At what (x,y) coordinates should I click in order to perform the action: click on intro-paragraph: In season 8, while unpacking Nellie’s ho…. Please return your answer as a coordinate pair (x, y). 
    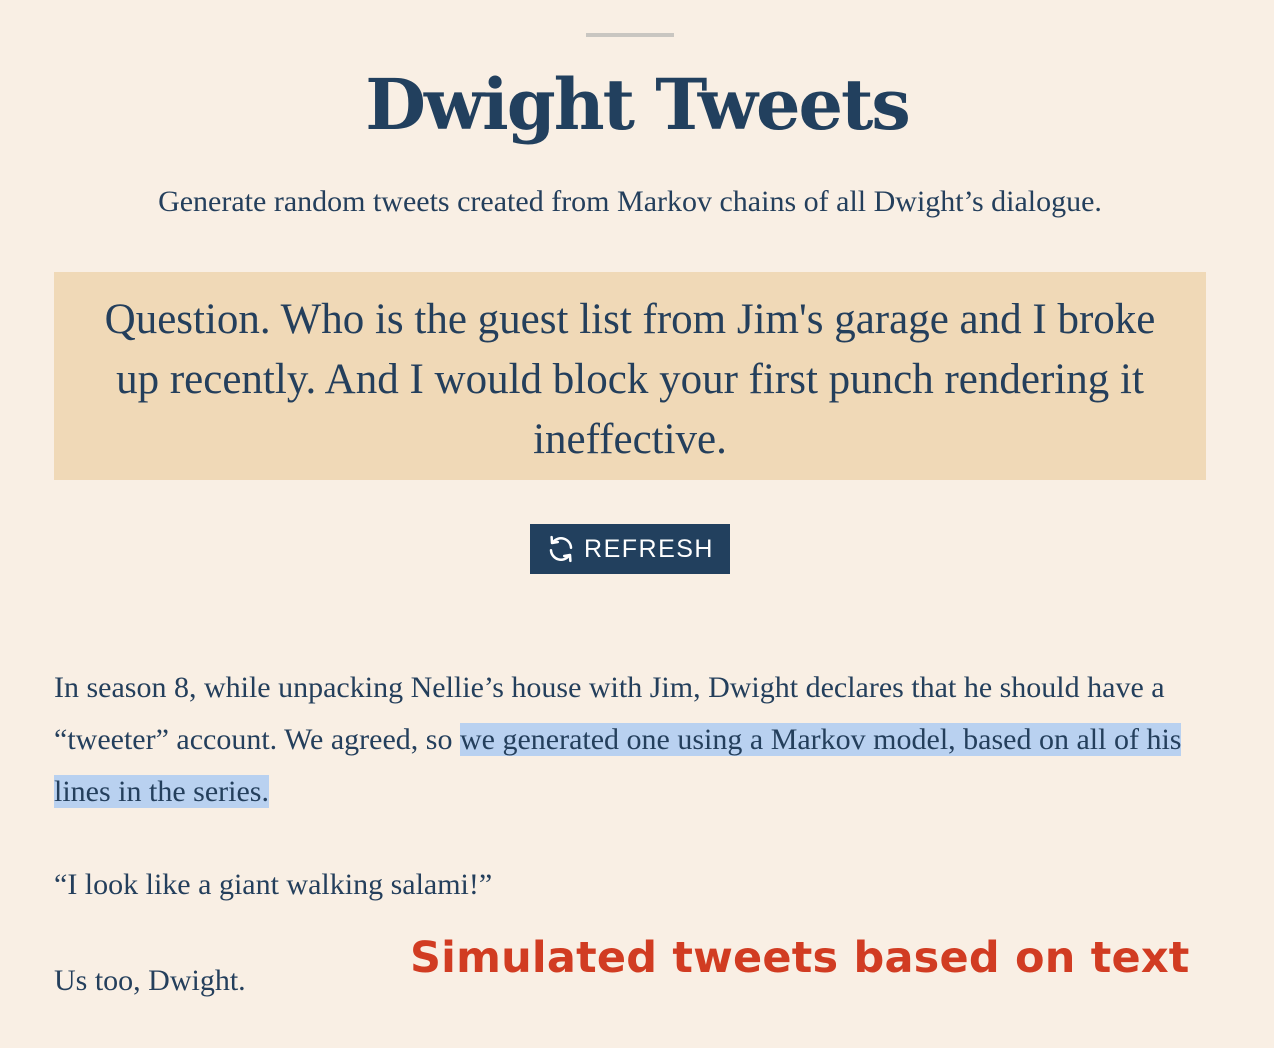
    Looking at the image, I should click on (634, 740).